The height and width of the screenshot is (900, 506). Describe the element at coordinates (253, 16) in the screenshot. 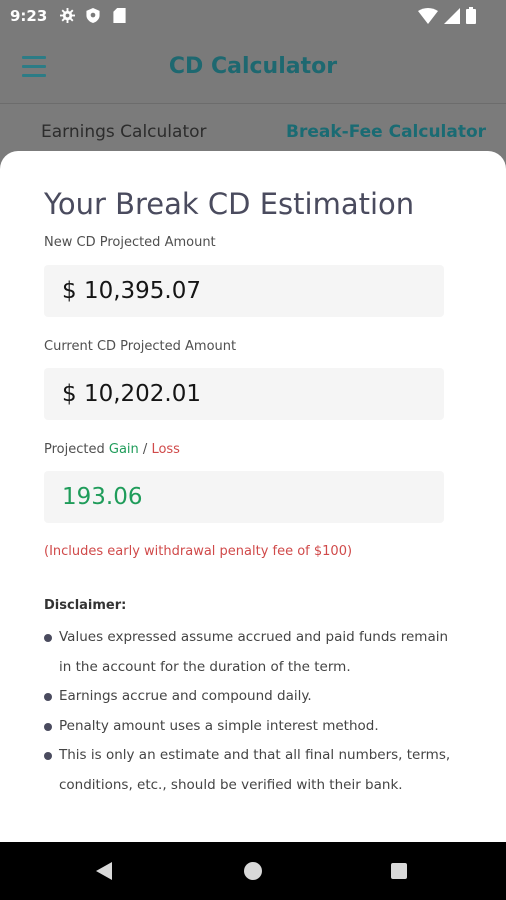

I see `status-bar: 9:23` at that location.